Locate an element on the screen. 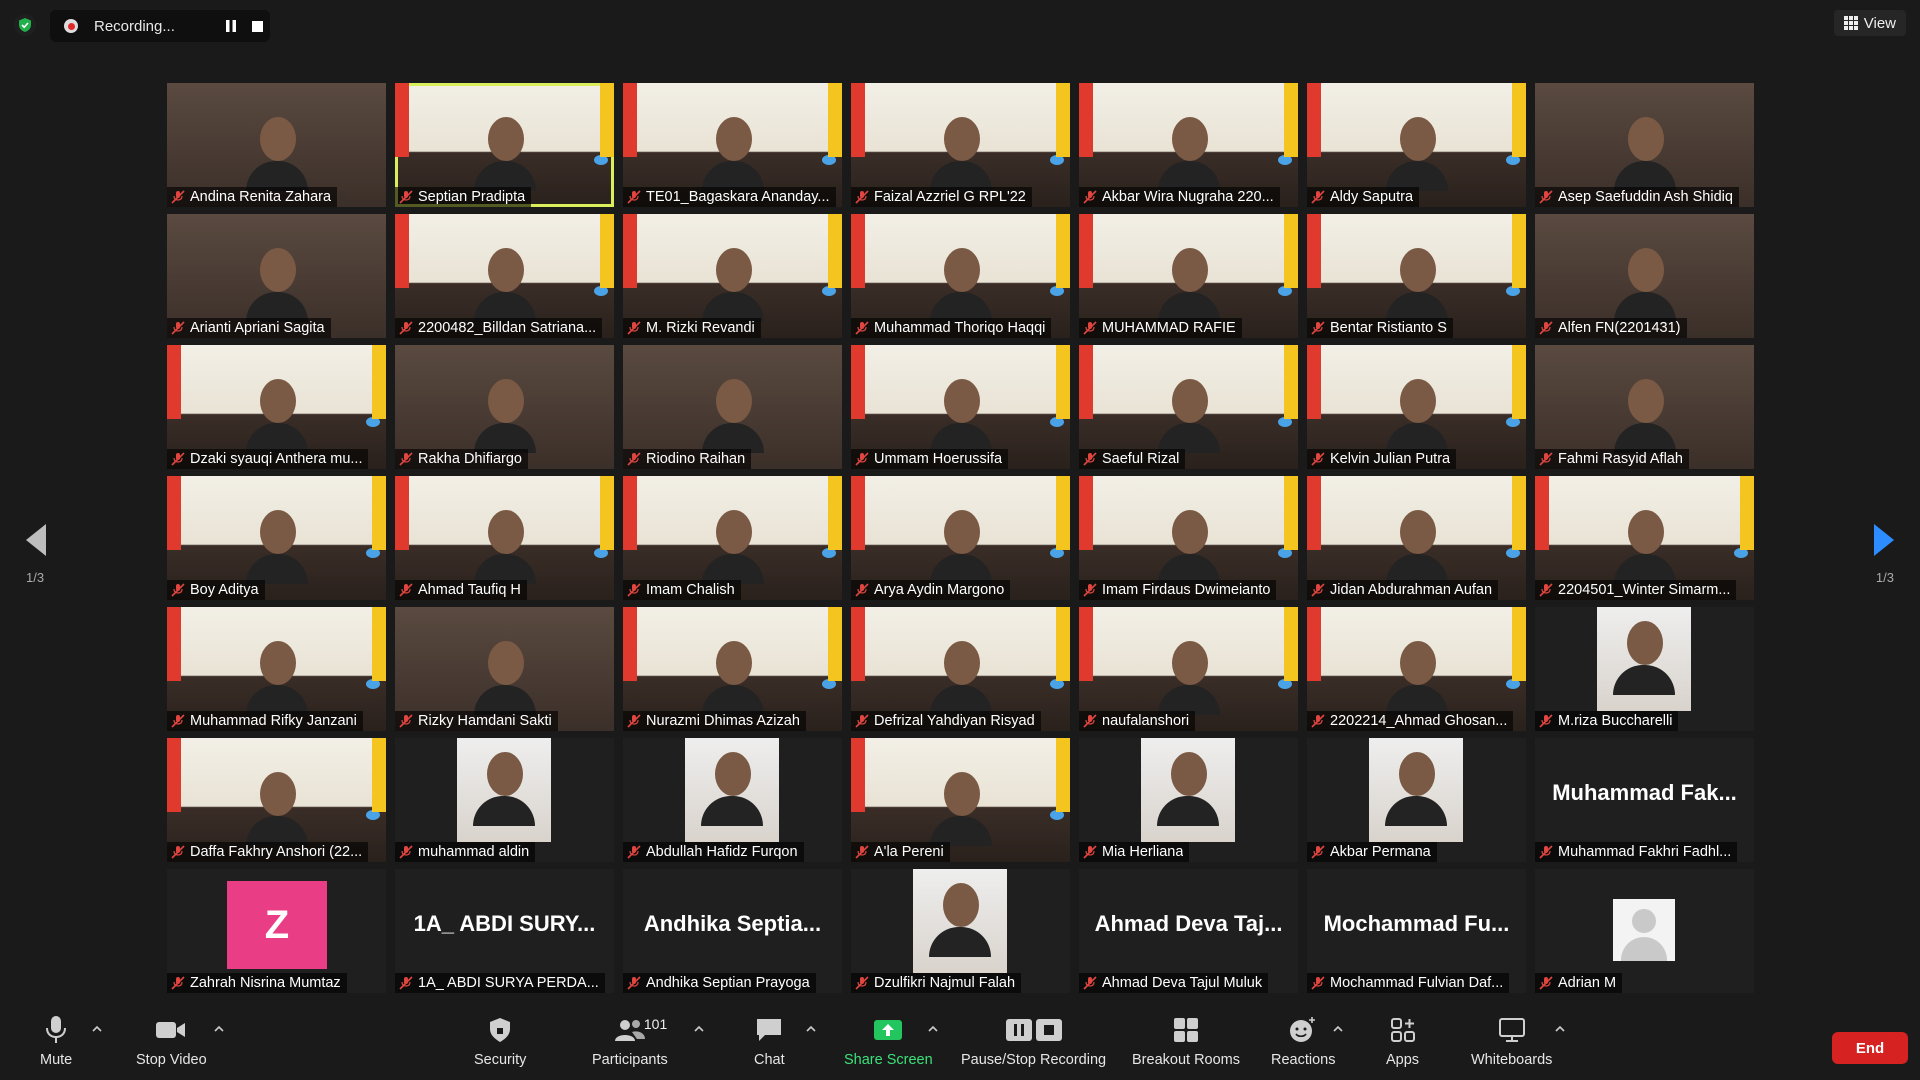 The width and height of the screenshot is (1920, 1080). participant-tile: Defrizal Yahdiyan Risyad is located at coordinates (960, 669).